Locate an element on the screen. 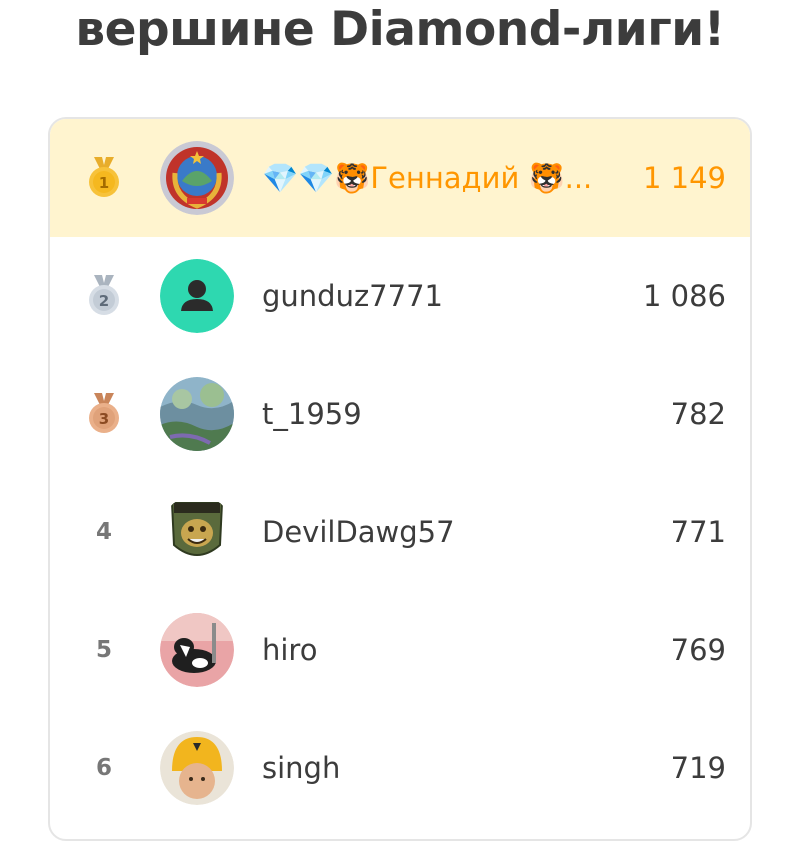 The image size is (800, 841). gold-medal-icon: 1 is located at coordinates (104, 177).